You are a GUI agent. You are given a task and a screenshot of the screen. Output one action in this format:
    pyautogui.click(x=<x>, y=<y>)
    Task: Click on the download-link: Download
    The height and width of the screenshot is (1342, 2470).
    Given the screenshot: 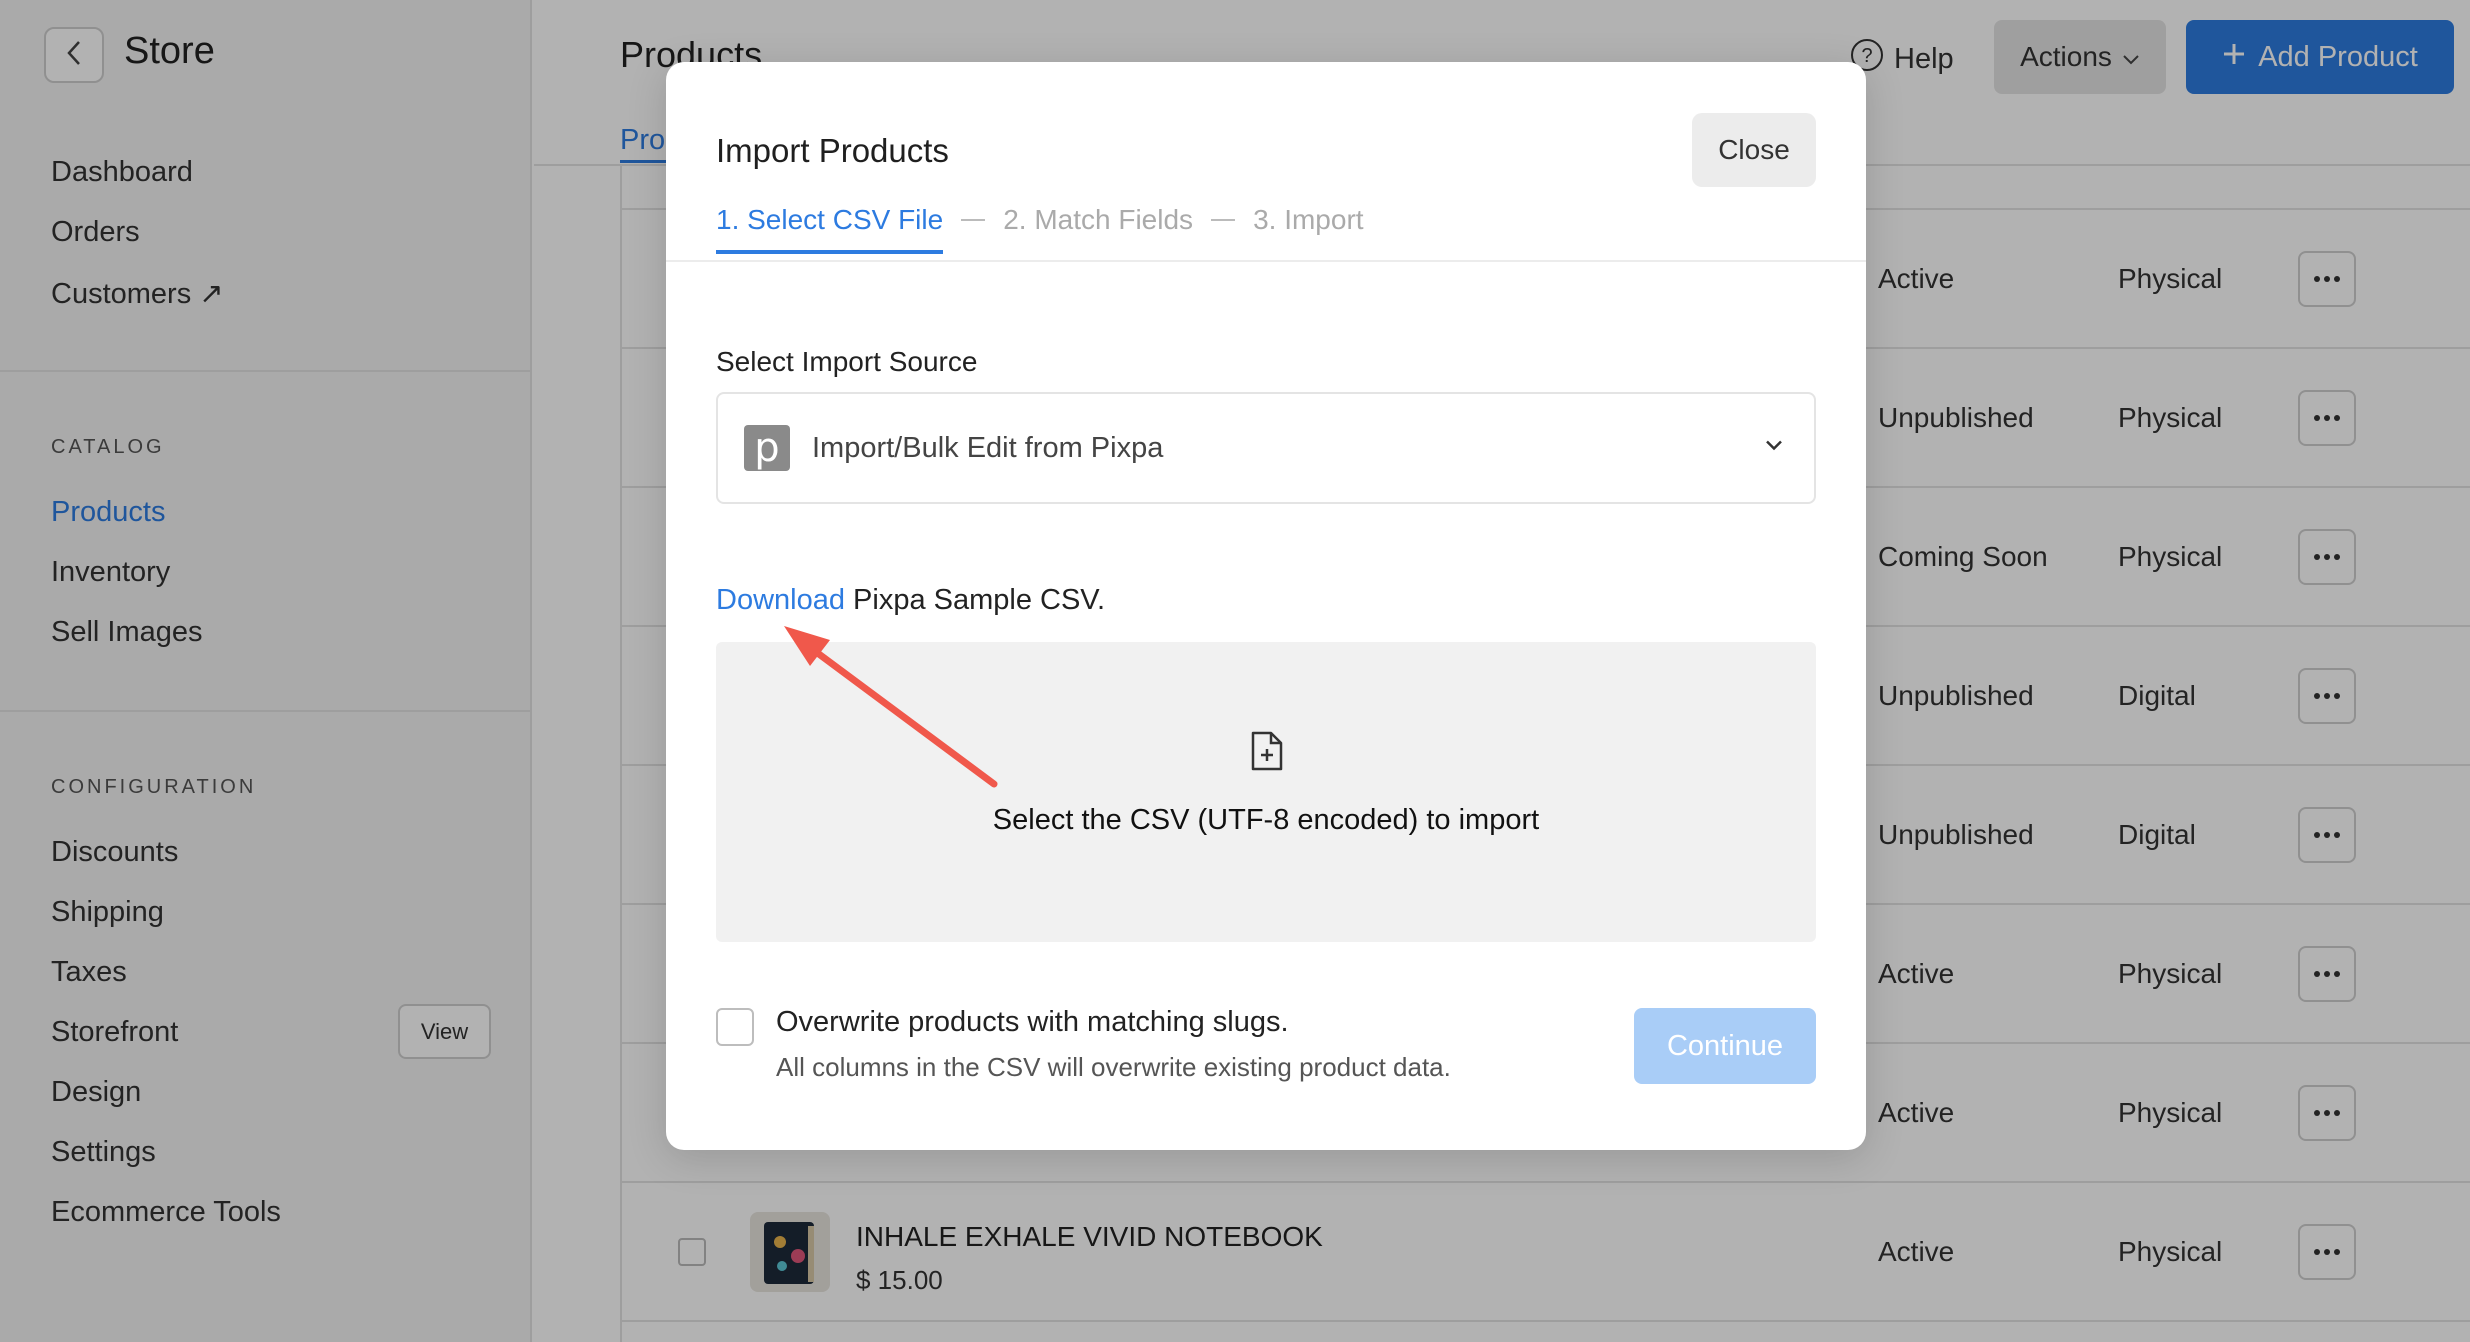 What is the action you would take?
    pyautogui.click(x=780, y=600)
    